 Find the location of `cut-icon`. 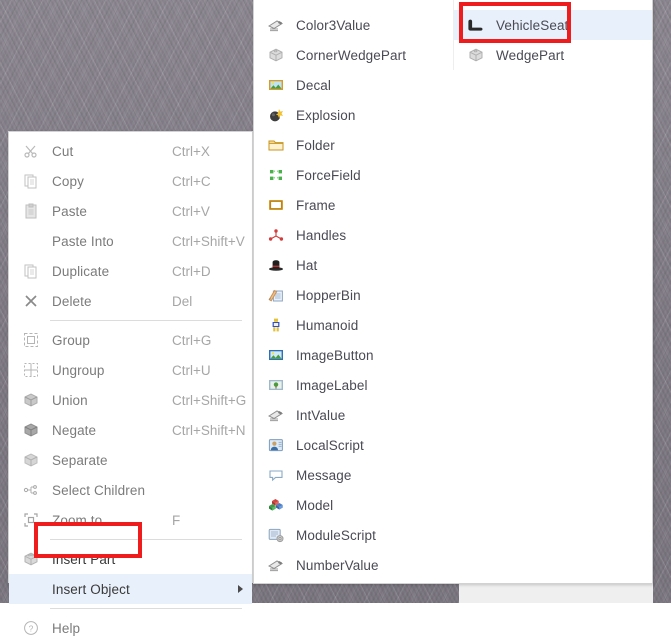

cut-icon is located at coordinates (31, 151).